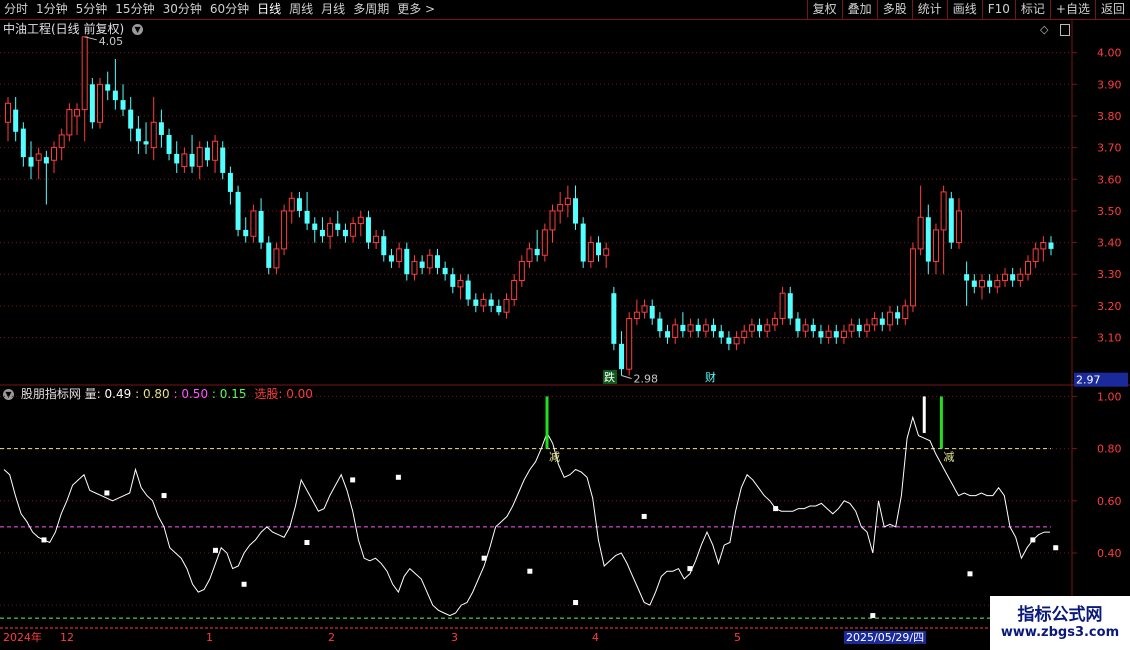  I want to click on tag-cai: 财, so click(710, 377).